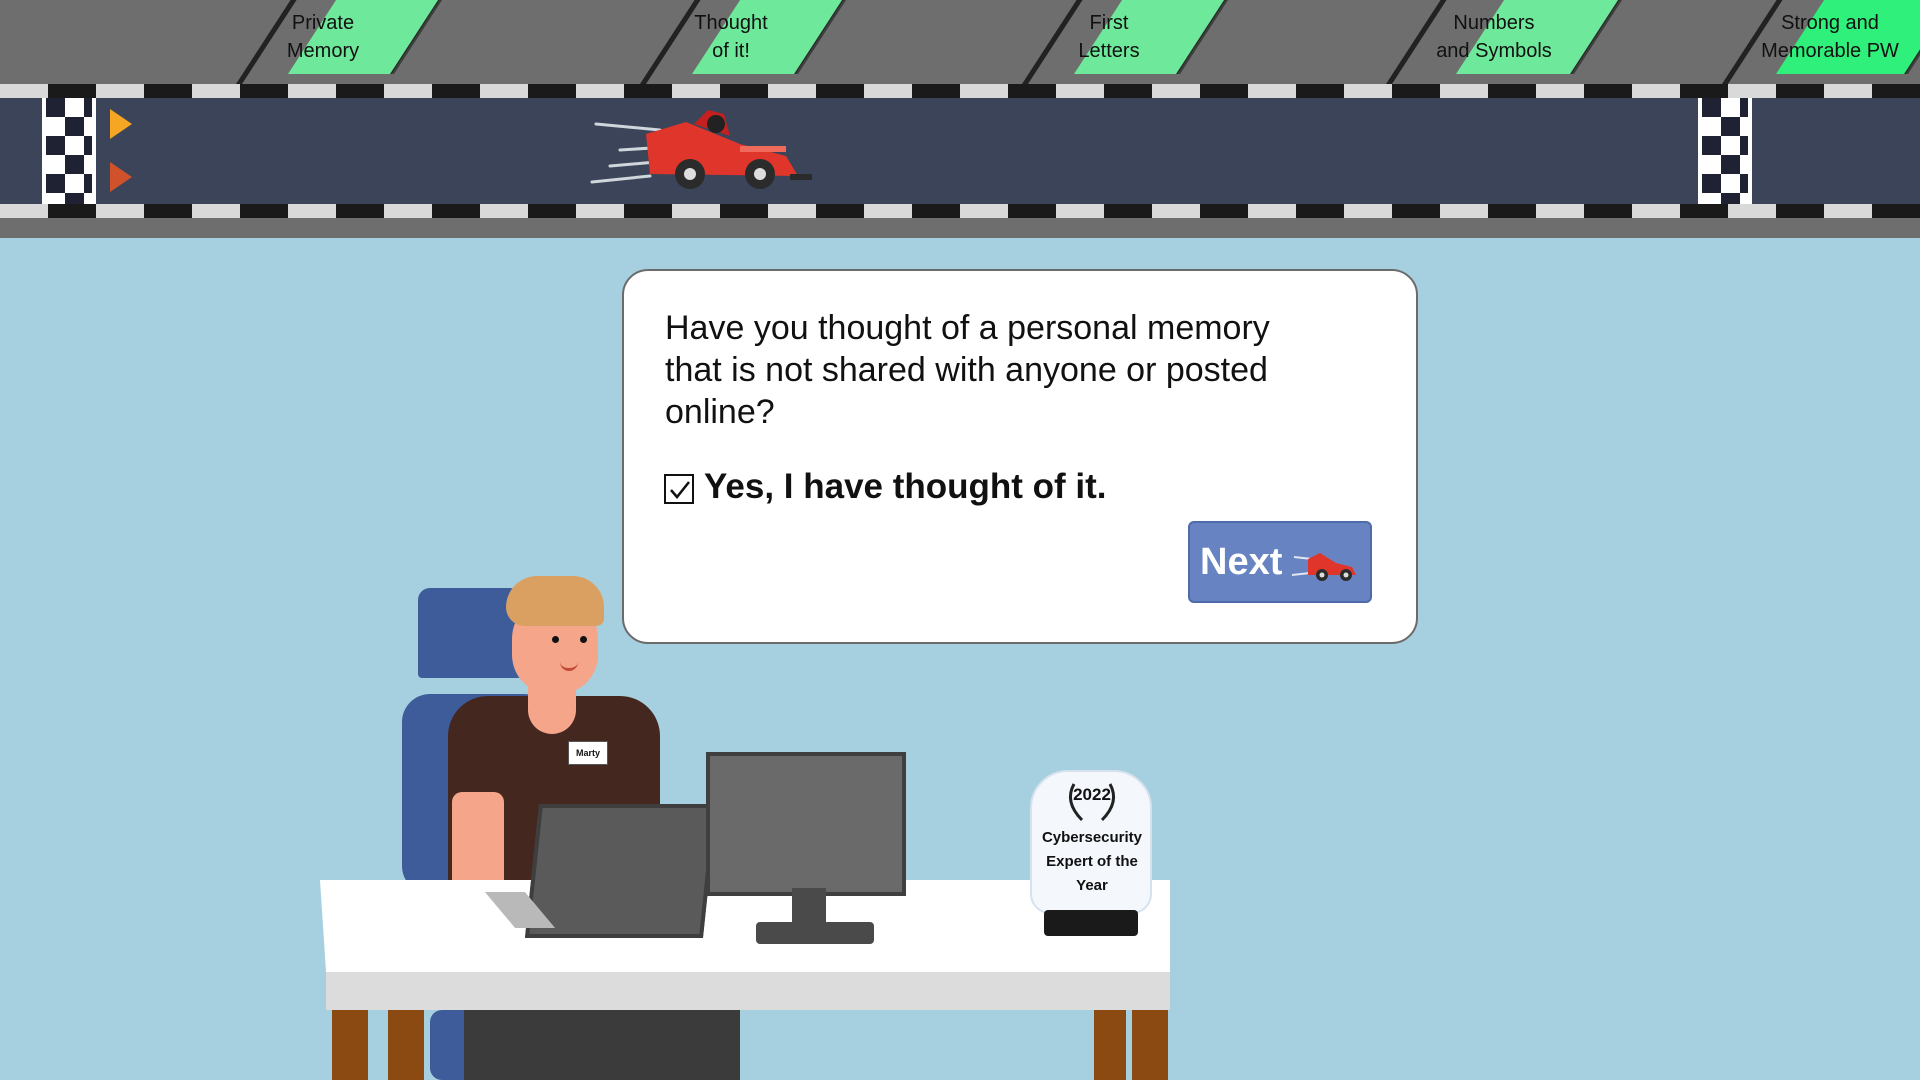 Image resolution: width=1920 pixels, height=1080 pixels. I want to click on name-tag: Marty, so click(588, 753).